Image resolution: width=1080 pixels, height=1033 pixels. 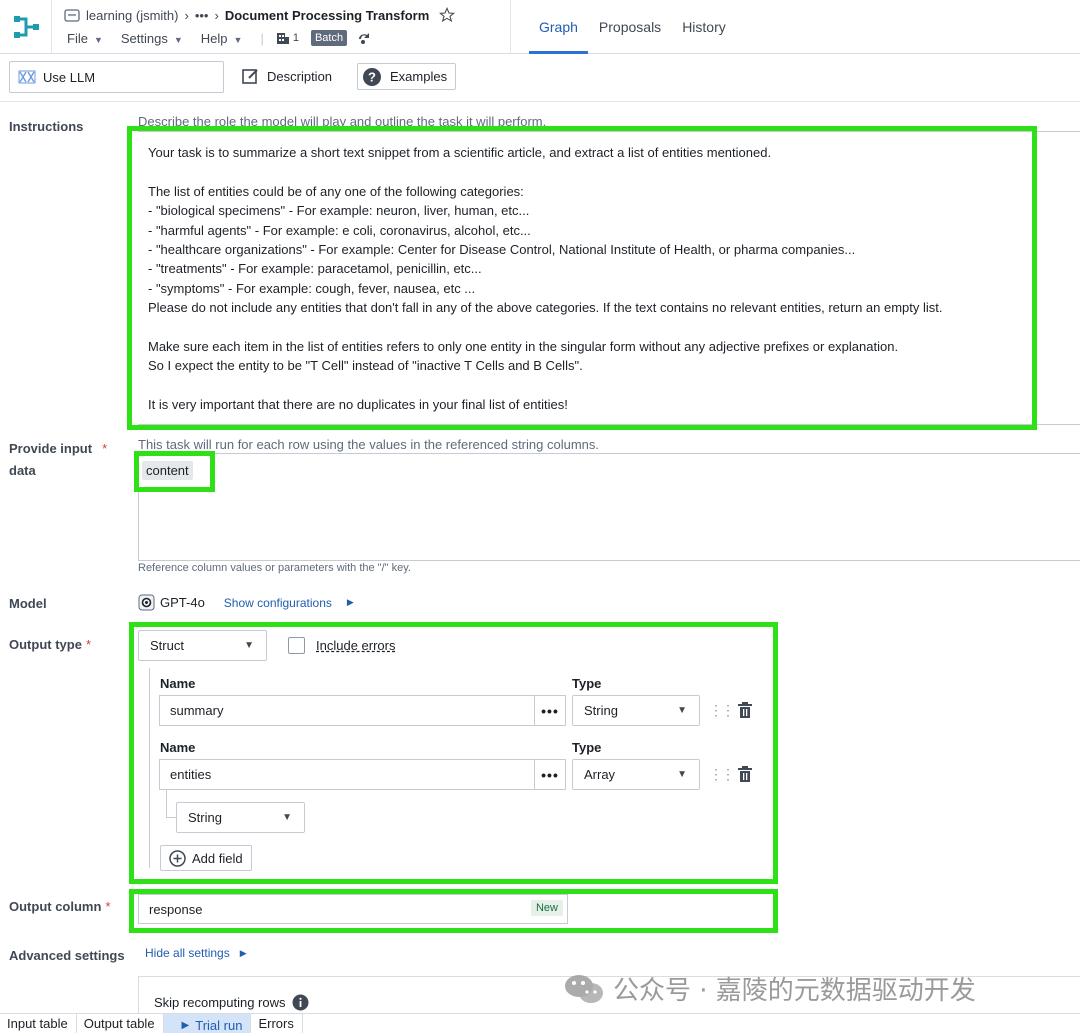 What do you see at coordinates (558, 27) in the screenshot?
I see `tab-graph: Graph` at bounding box center [558, 27].